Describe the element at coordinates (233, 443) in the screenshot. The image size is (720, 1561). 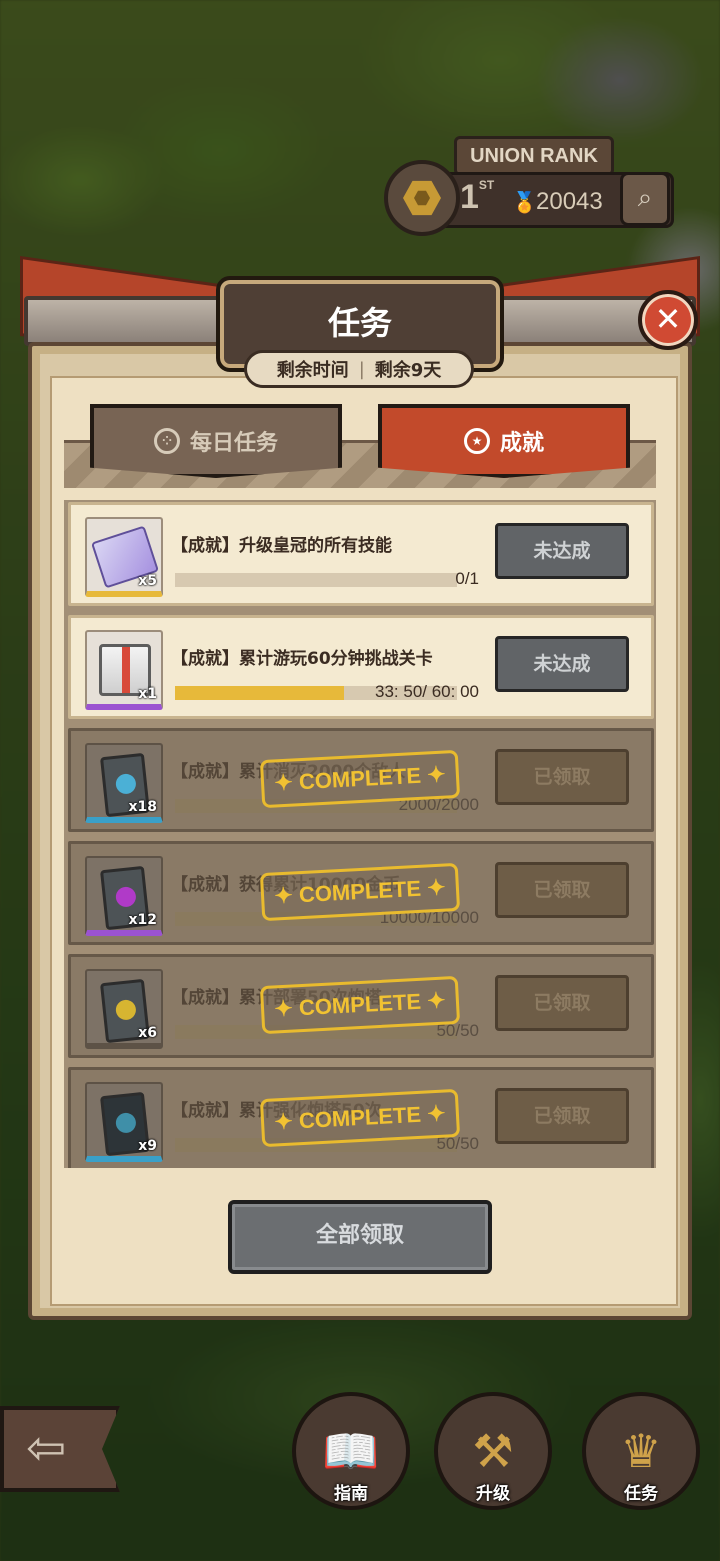
I see `tab-daily-label: 每日任务` at that location.